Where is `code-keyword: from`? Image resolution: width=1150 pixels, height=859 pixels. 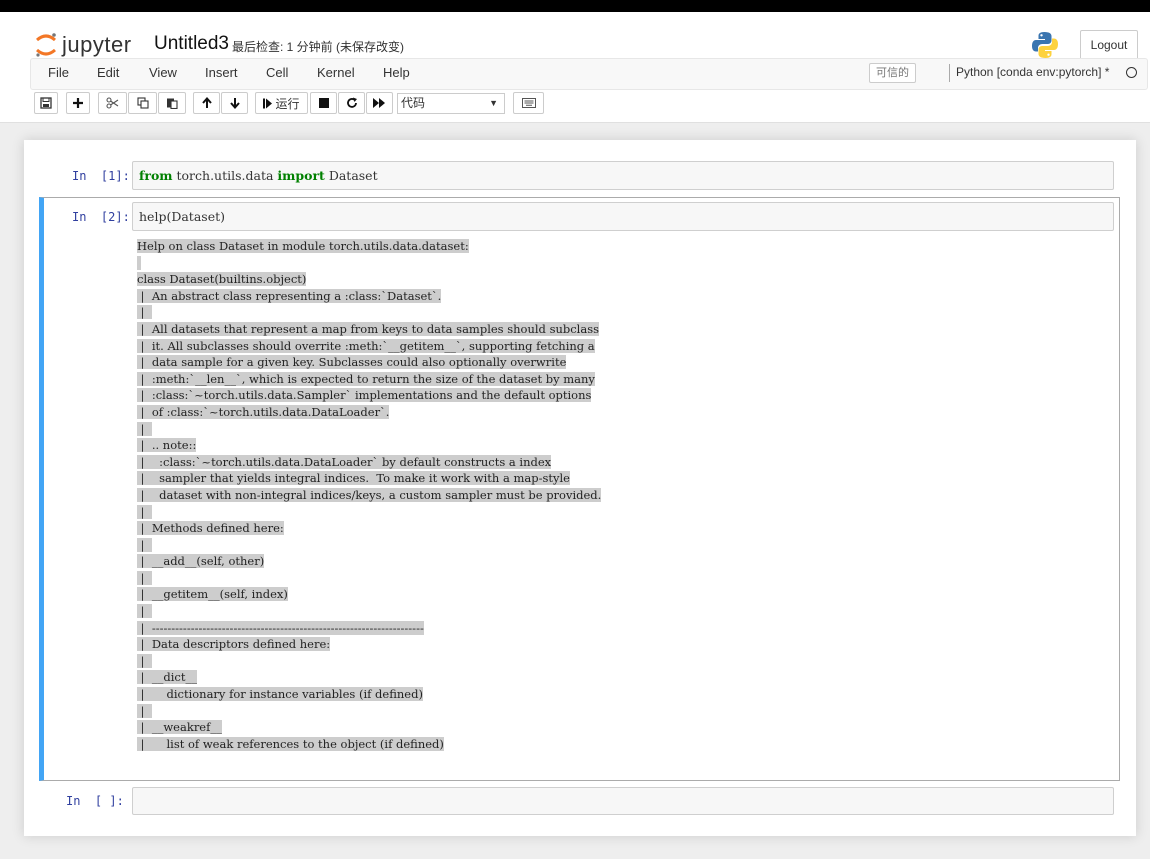
code-keyword: from is located at coordinates (156, 175).